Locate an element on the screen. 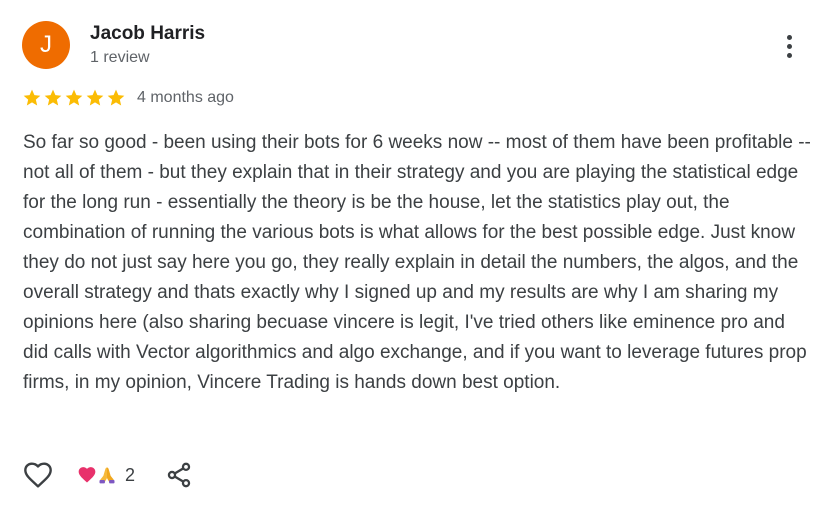 This screenshot has height=510, width=818. rating-row: 4 months ago is located at coordinates (128, 98).